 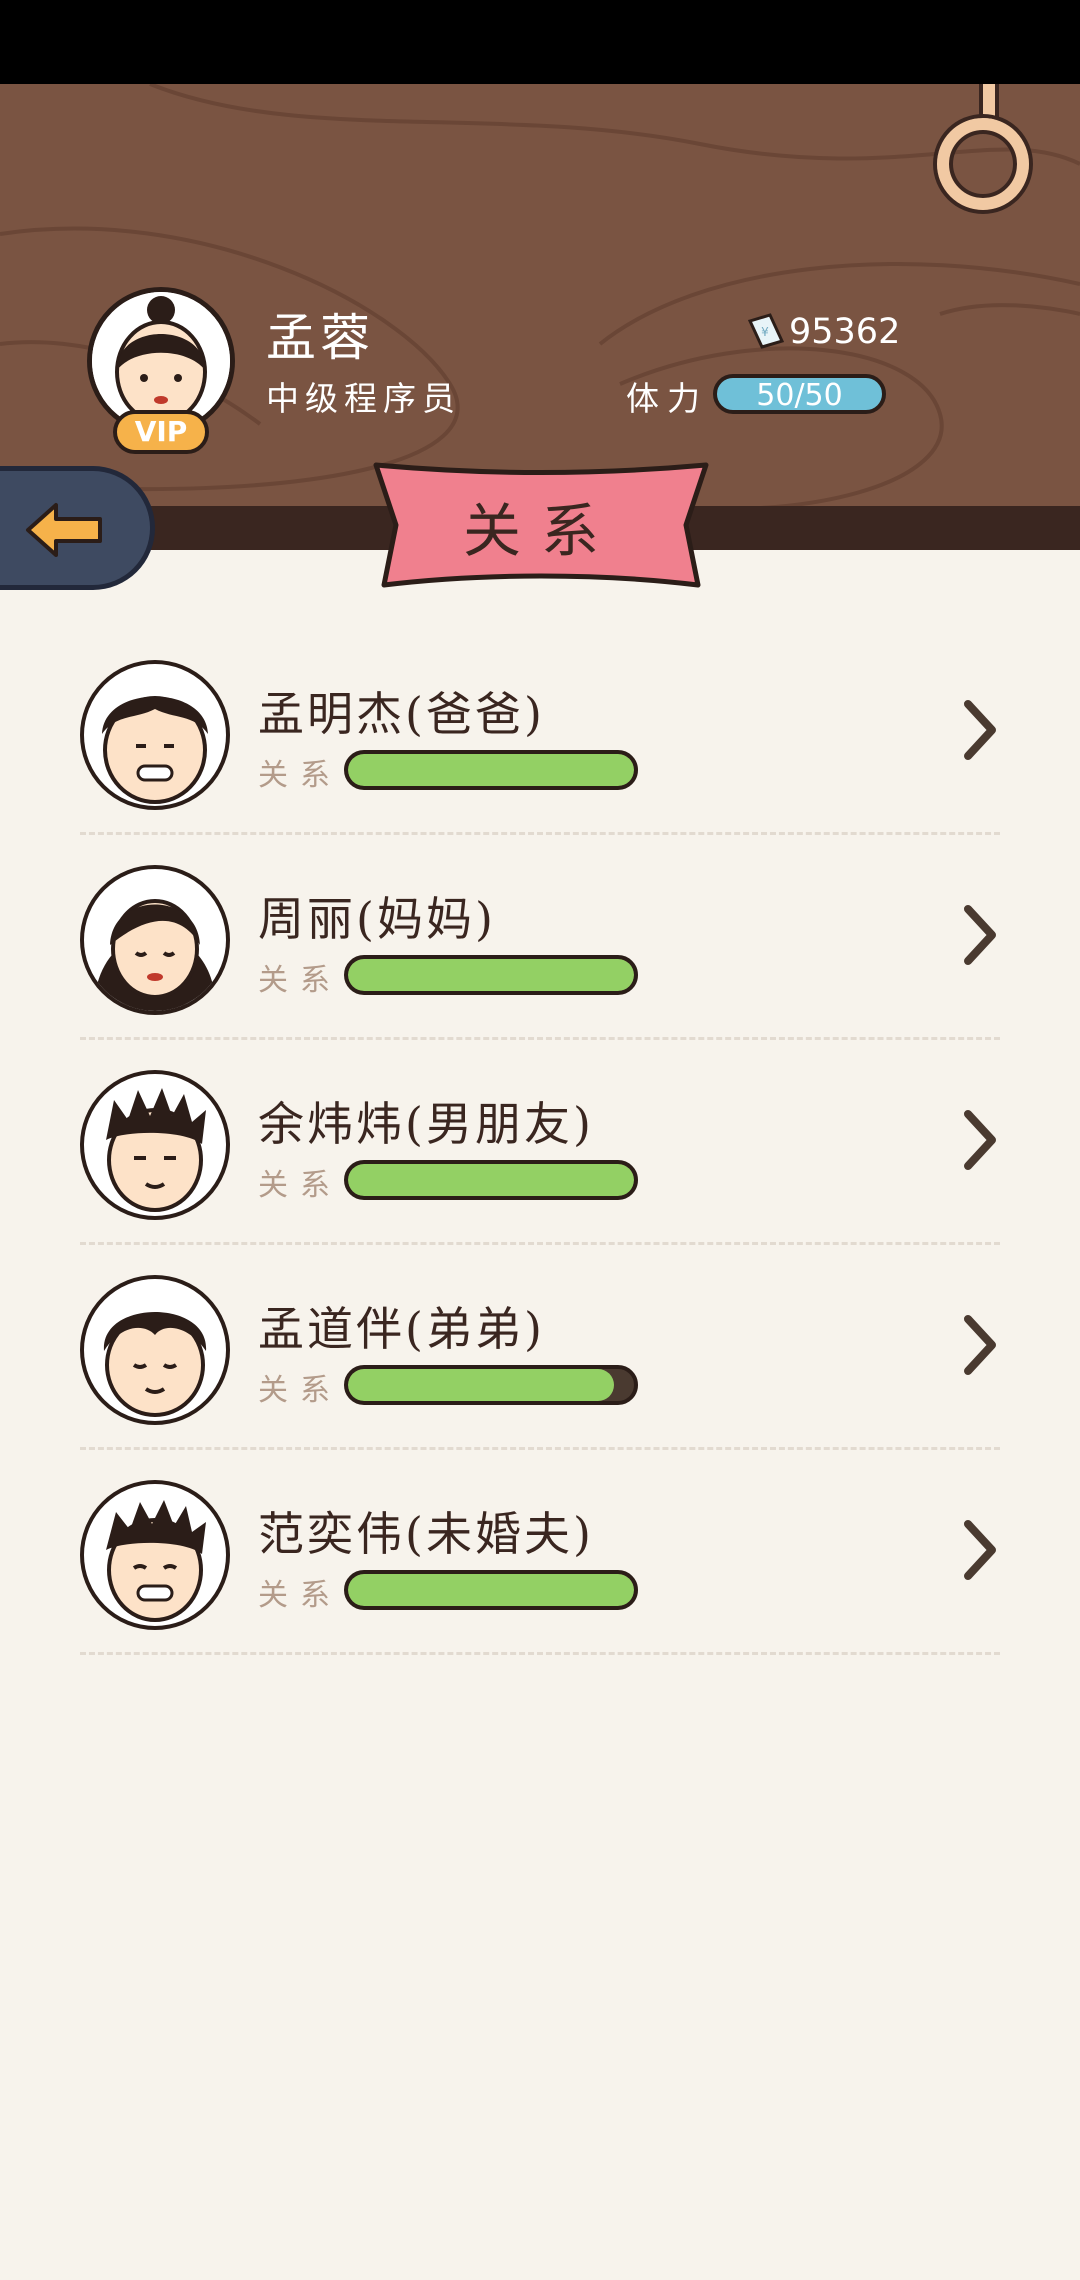 What do you see at coordinates (363, 398) in the screenshot?
I see `player-title: 中级程序员` at bounding box center [363, 398].